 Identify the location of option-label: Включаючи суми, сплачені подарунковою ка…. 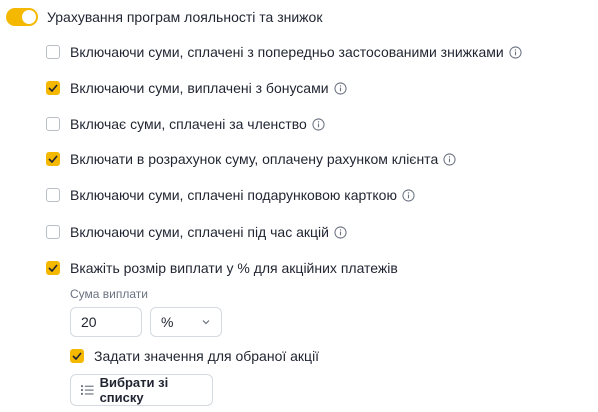
(233, 195).